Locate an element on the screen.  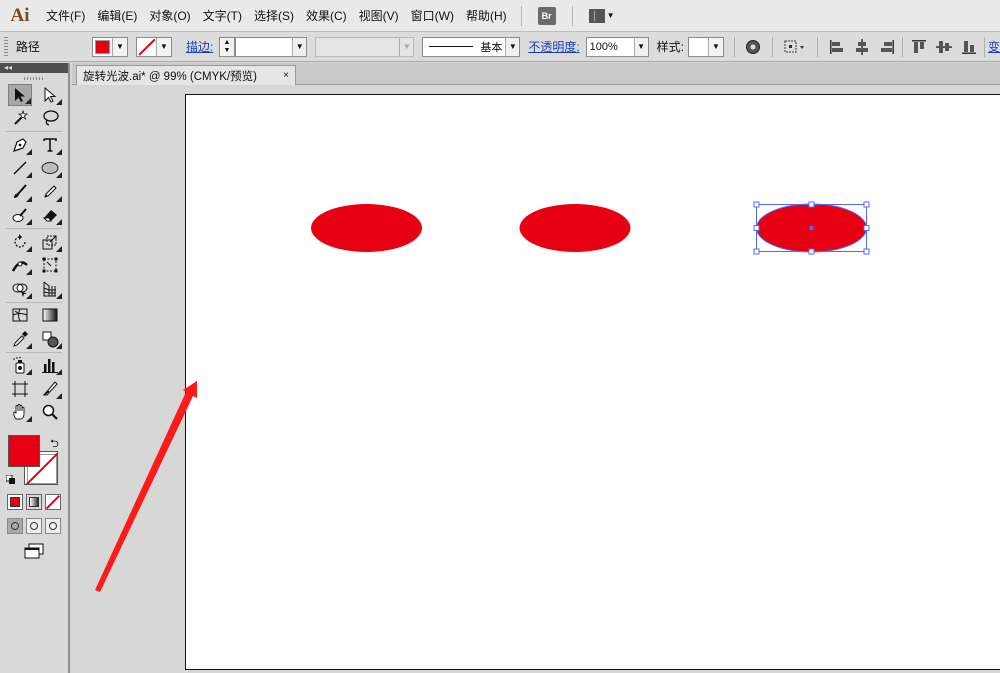
scale-tool is located at coordinates (50, 242).